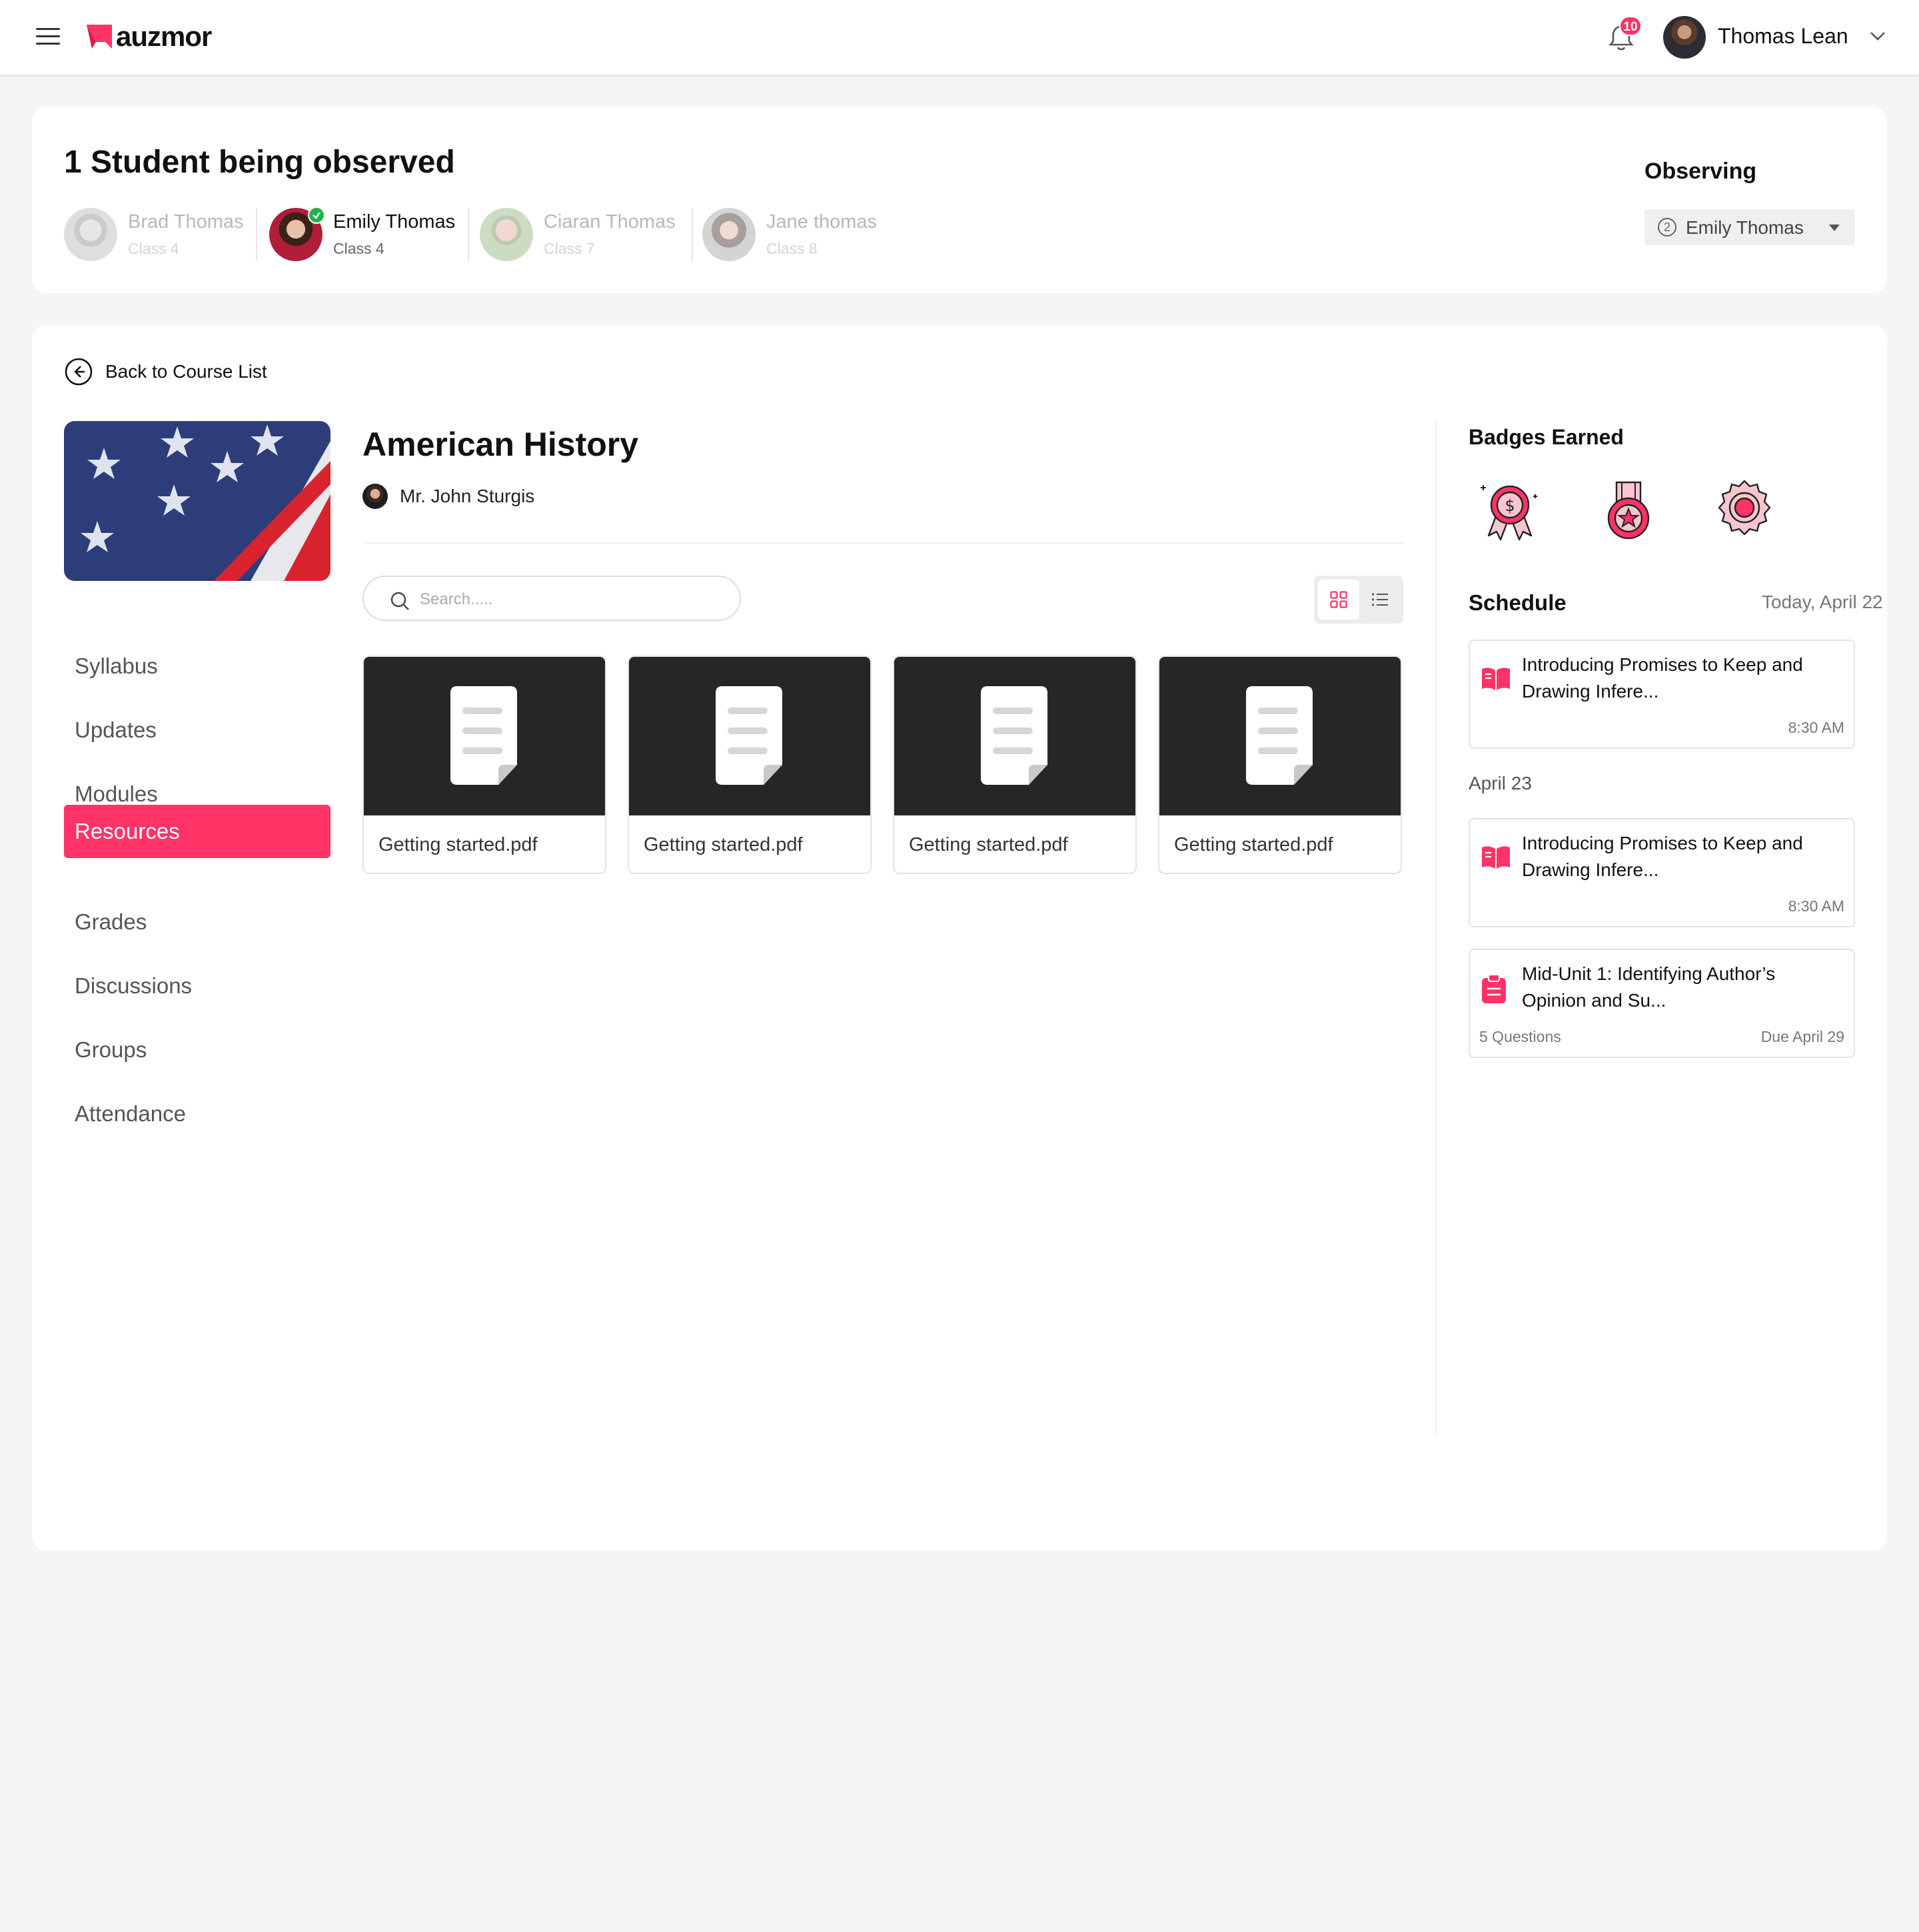 Image resolution: width=1919 pixels, height=1932 pixels. Describe the element at coordinates (197, 1050) in the screenshot. I see `nav-groups: Groups` at that location.